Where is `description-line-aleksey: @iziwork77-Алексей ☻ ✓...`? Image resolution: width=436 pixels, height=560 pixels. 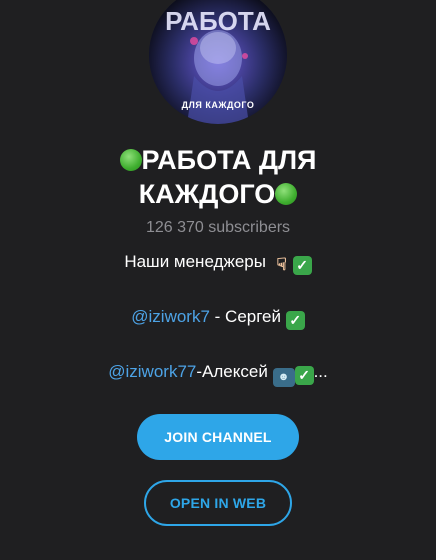 description-line-aleksey: @iziwork77-Алексей ☻ ✓... is located at coordinates (218, 374).